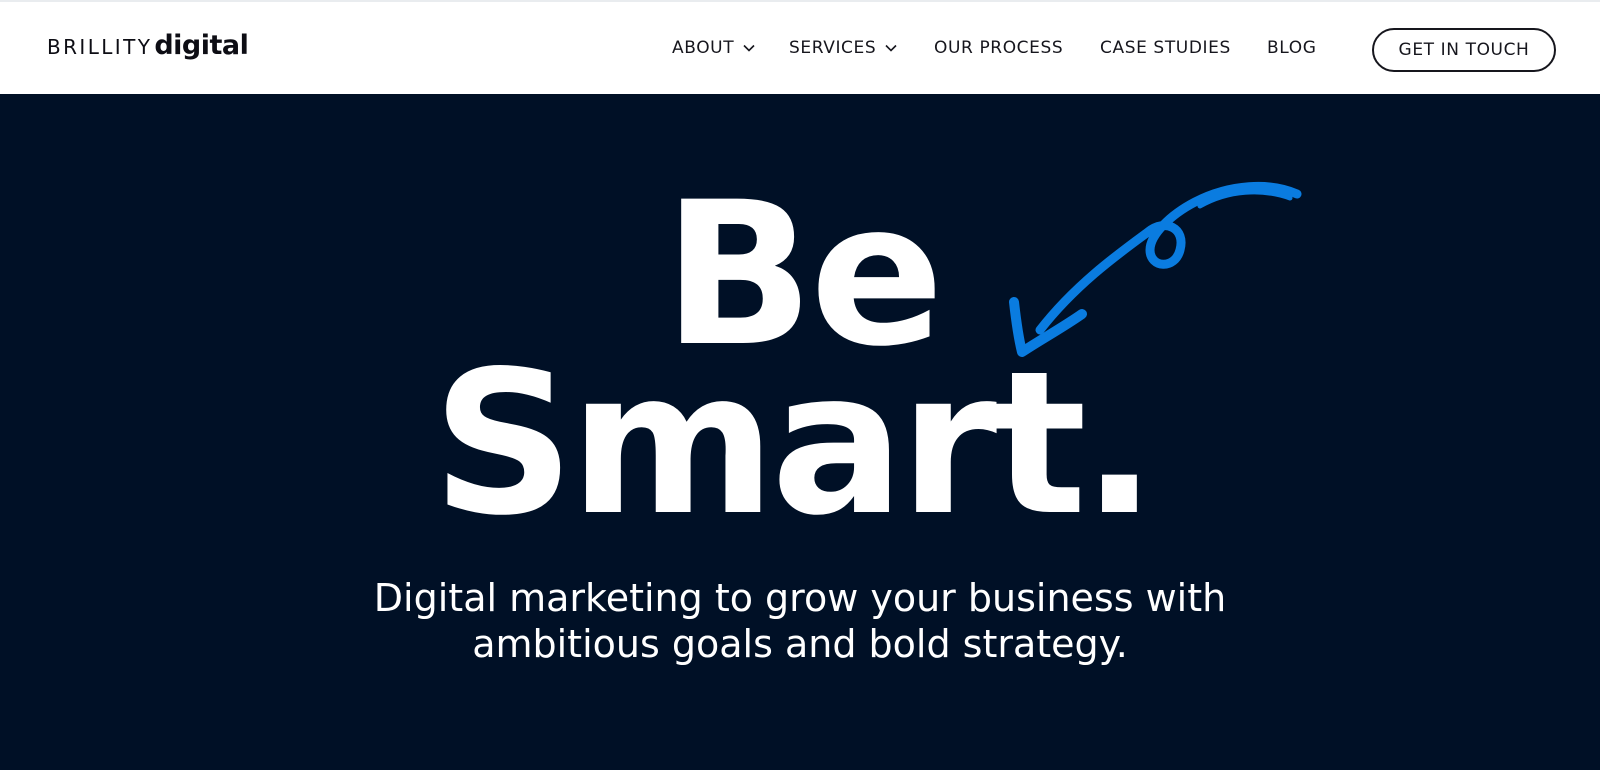 This screenshot has height=770, width=1600. I want to click on hand-drawn-arrow-icon, so click(1155, 269).